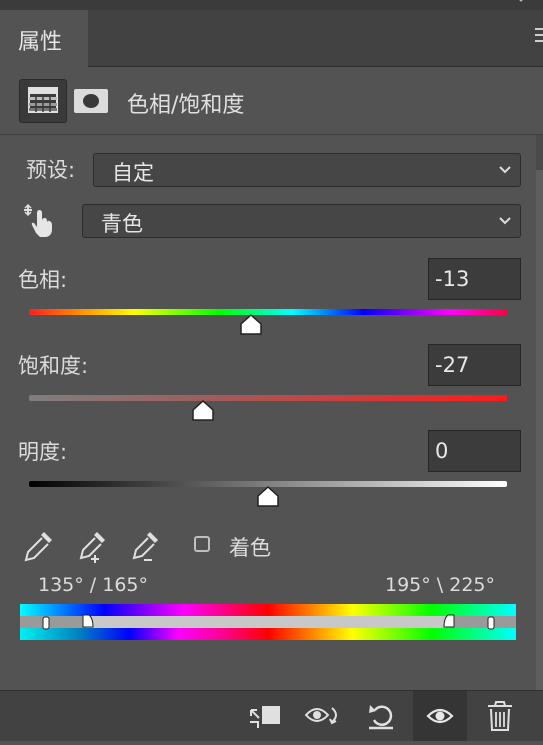  What do you see at coordinates (440, 585) in the screenshot?
I see `range-readout-right: 195° \ 225°` at bounding box center [440, 585].